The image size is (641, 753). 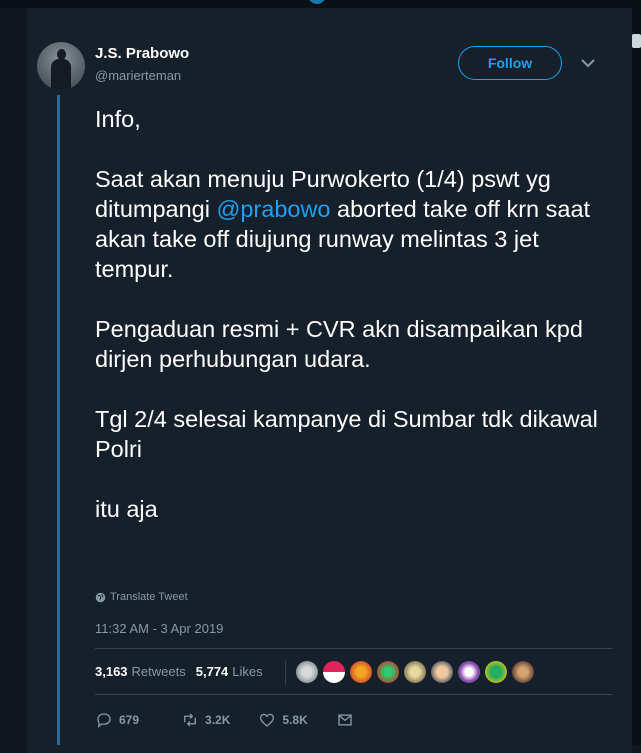 I want to click on direct-message-button, so click(x=345, y=720).